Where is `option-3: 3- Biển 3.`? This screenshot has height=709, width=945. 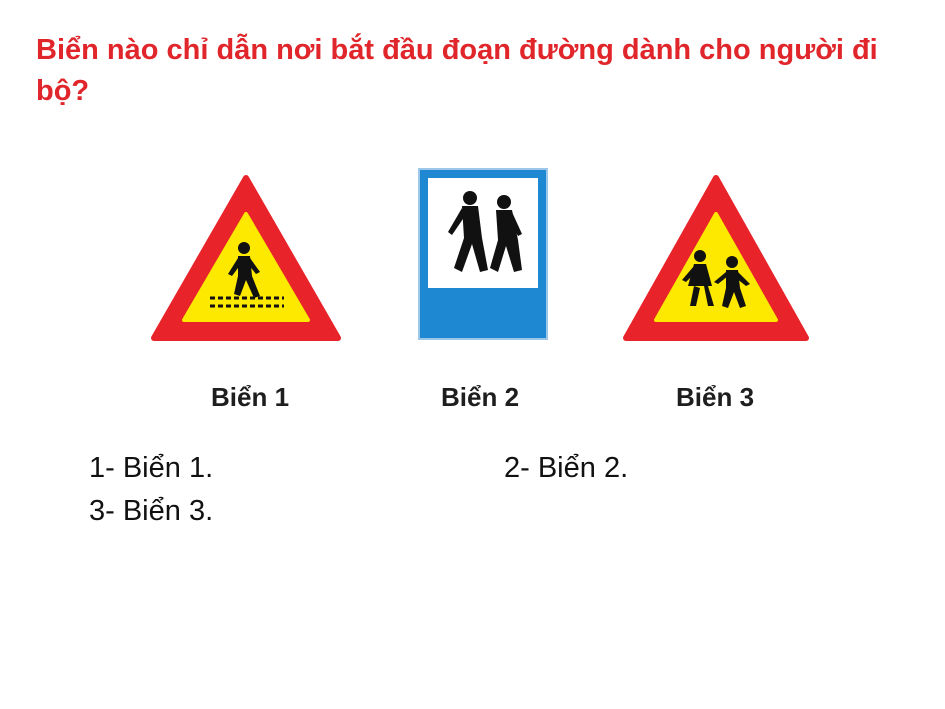
option-3: 3- Biển 3. is located at coordinates (151, 511).